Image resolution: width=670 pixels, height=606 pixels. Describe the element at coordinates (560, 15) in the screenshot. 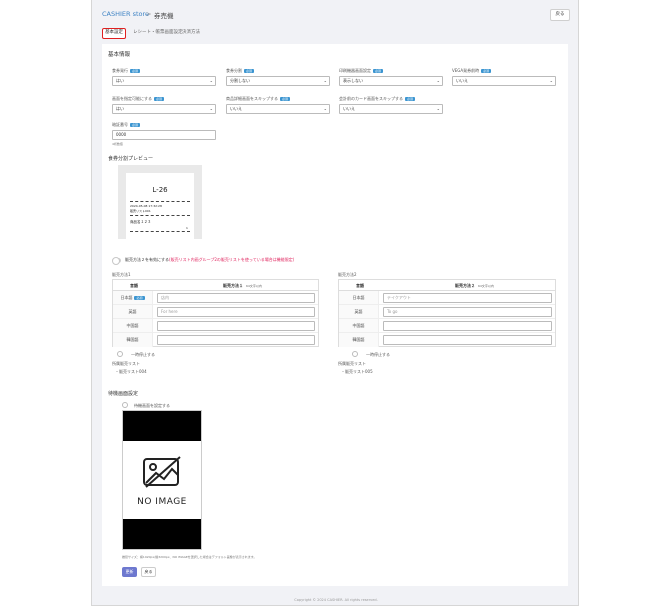

I see `back-button-top: 戻る` at that location.